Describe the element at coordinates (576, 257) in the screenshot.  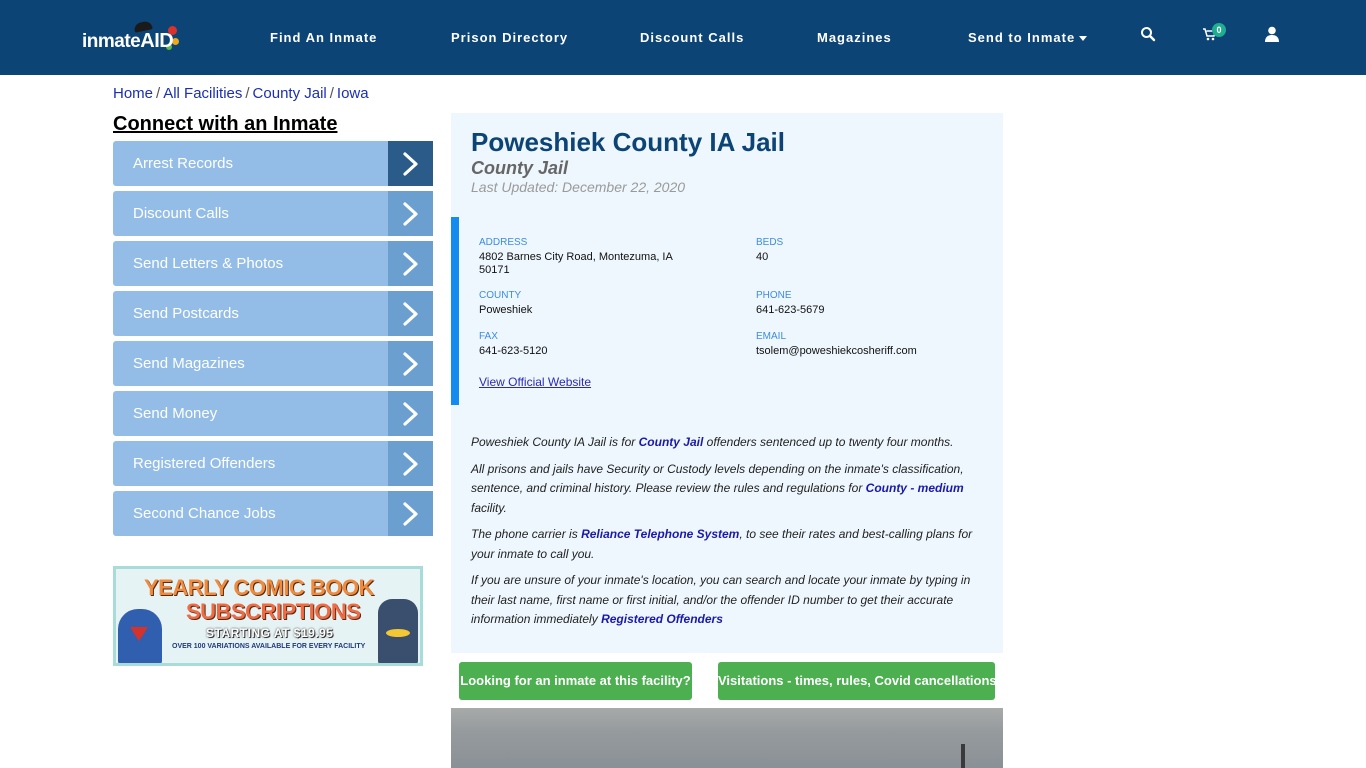
I see `address-line1: 4802 Barnes City Road, Montezuma, IA` at that location.